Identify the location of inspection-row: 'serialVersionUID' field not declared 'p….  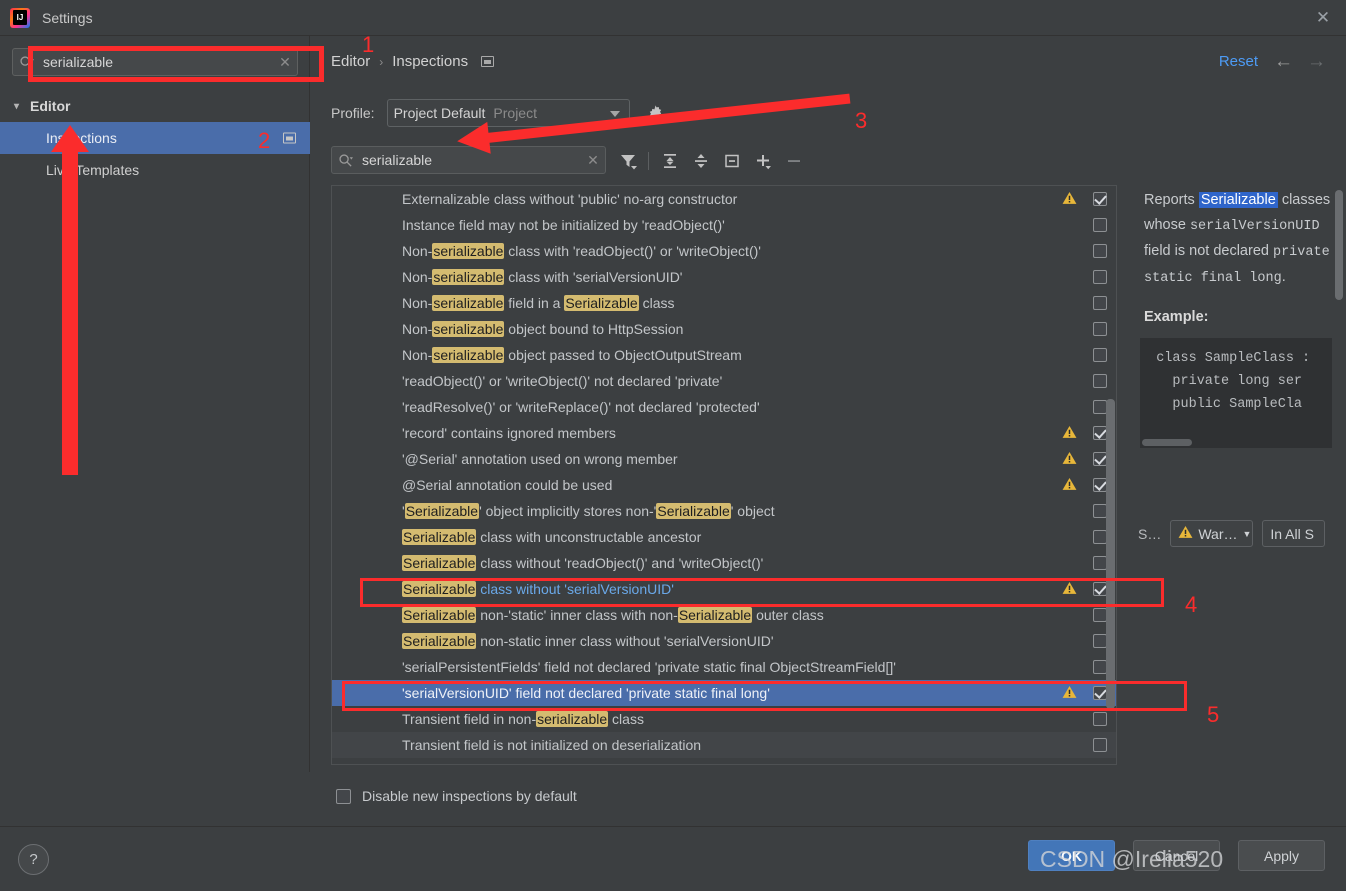
(724, 693).